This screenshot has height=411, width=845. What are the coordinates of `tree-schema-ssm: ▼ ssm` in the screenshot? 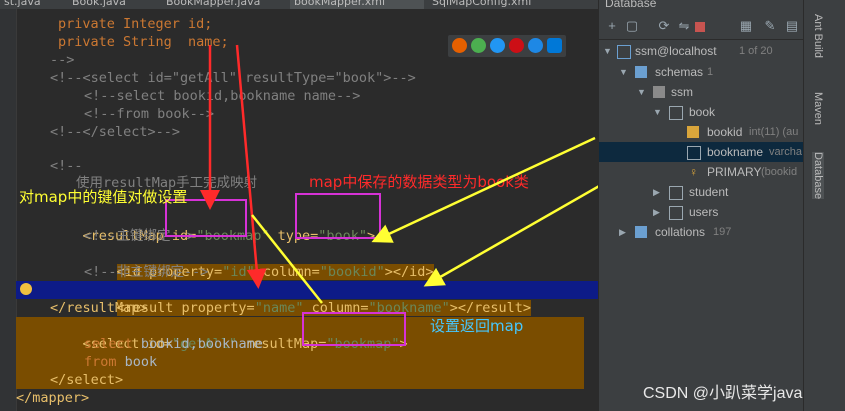 It's located at (701, 92).